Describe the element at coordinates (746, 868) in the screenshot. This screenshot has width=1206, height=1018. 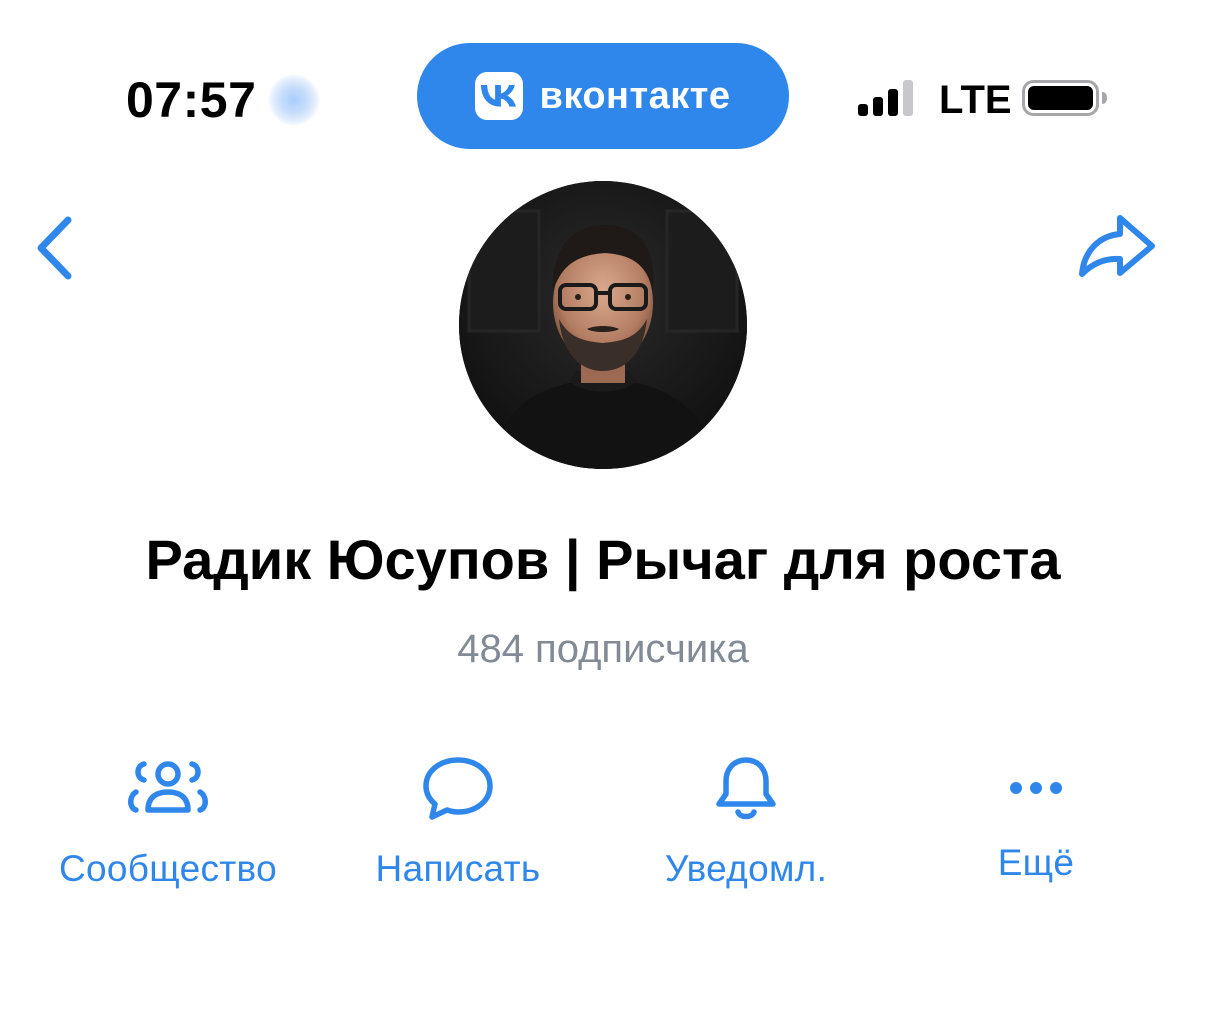
I see `notifications-label: Уведомл.` at that location.